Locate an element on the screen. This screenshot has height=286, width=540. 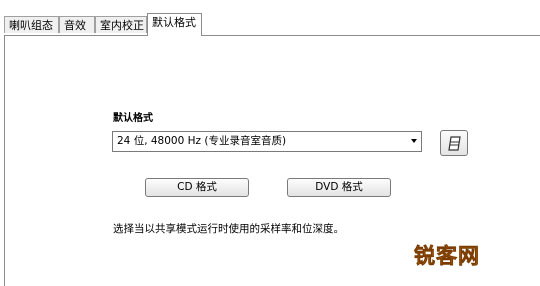
tab-strip: 喇叭组态 音效 室内校正 默认格式 is located at coordinates (270, 18).